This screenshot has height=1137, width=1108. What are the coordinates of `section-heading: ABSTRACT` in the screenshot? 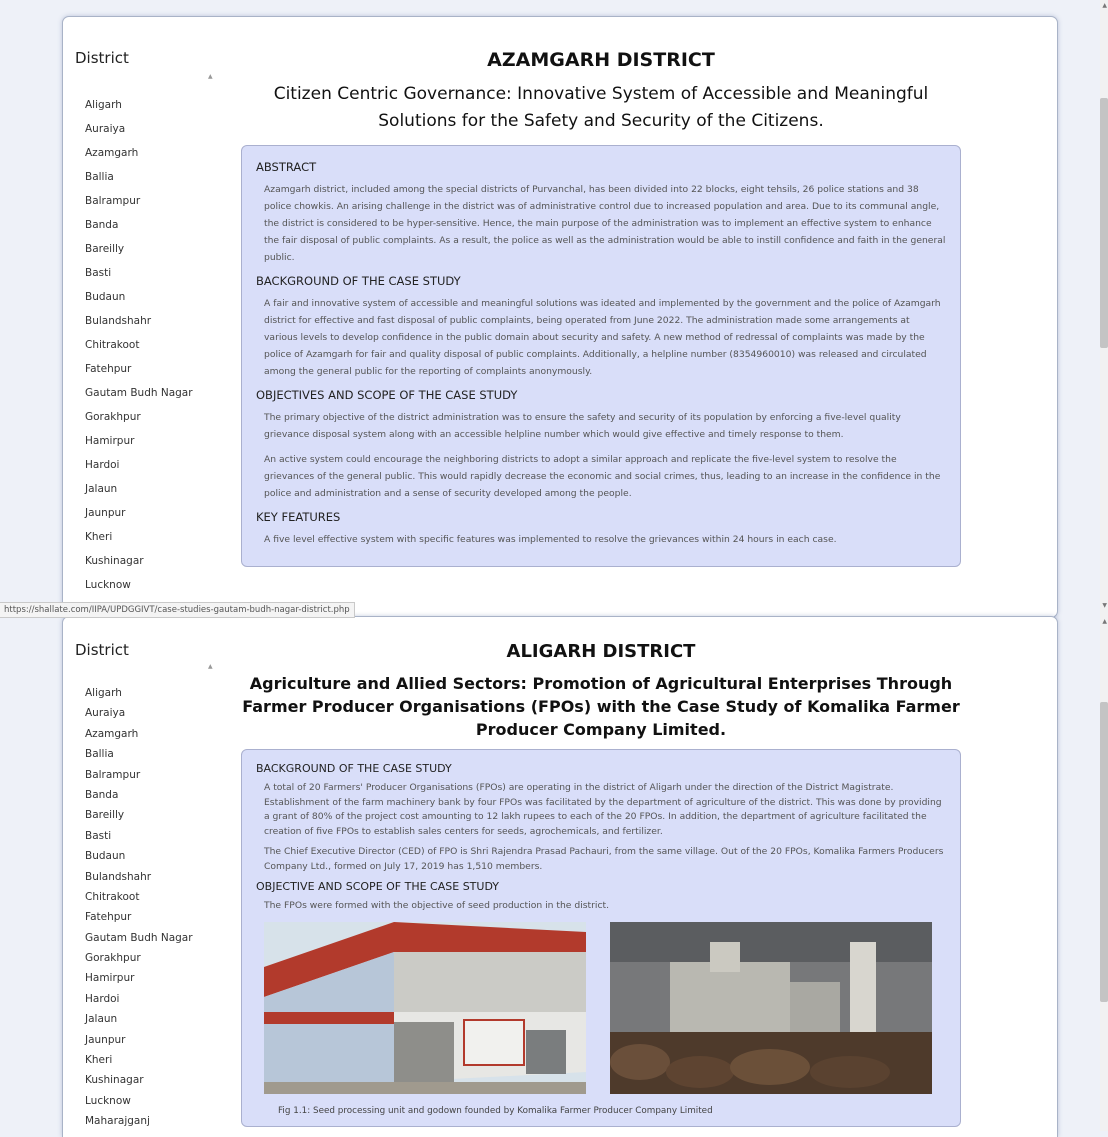 It's located at (286, 167).